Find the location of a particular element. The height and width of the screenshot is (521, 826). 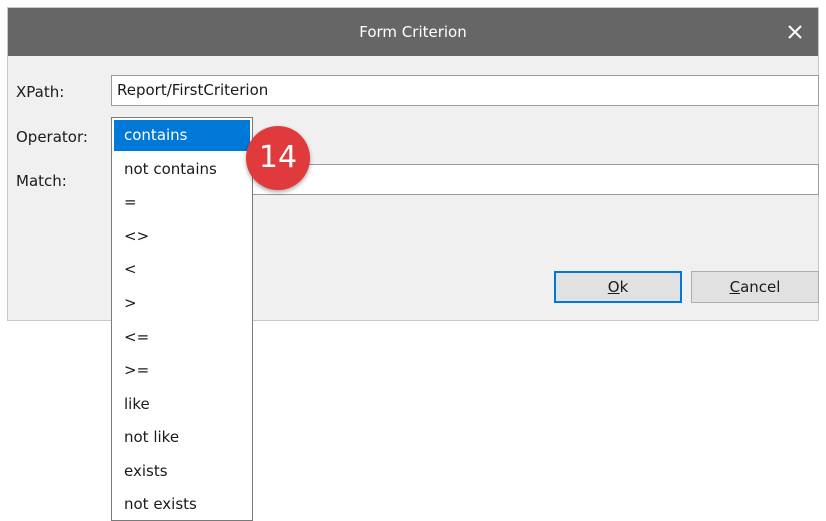

match-input is located at coordinates (535, 179).